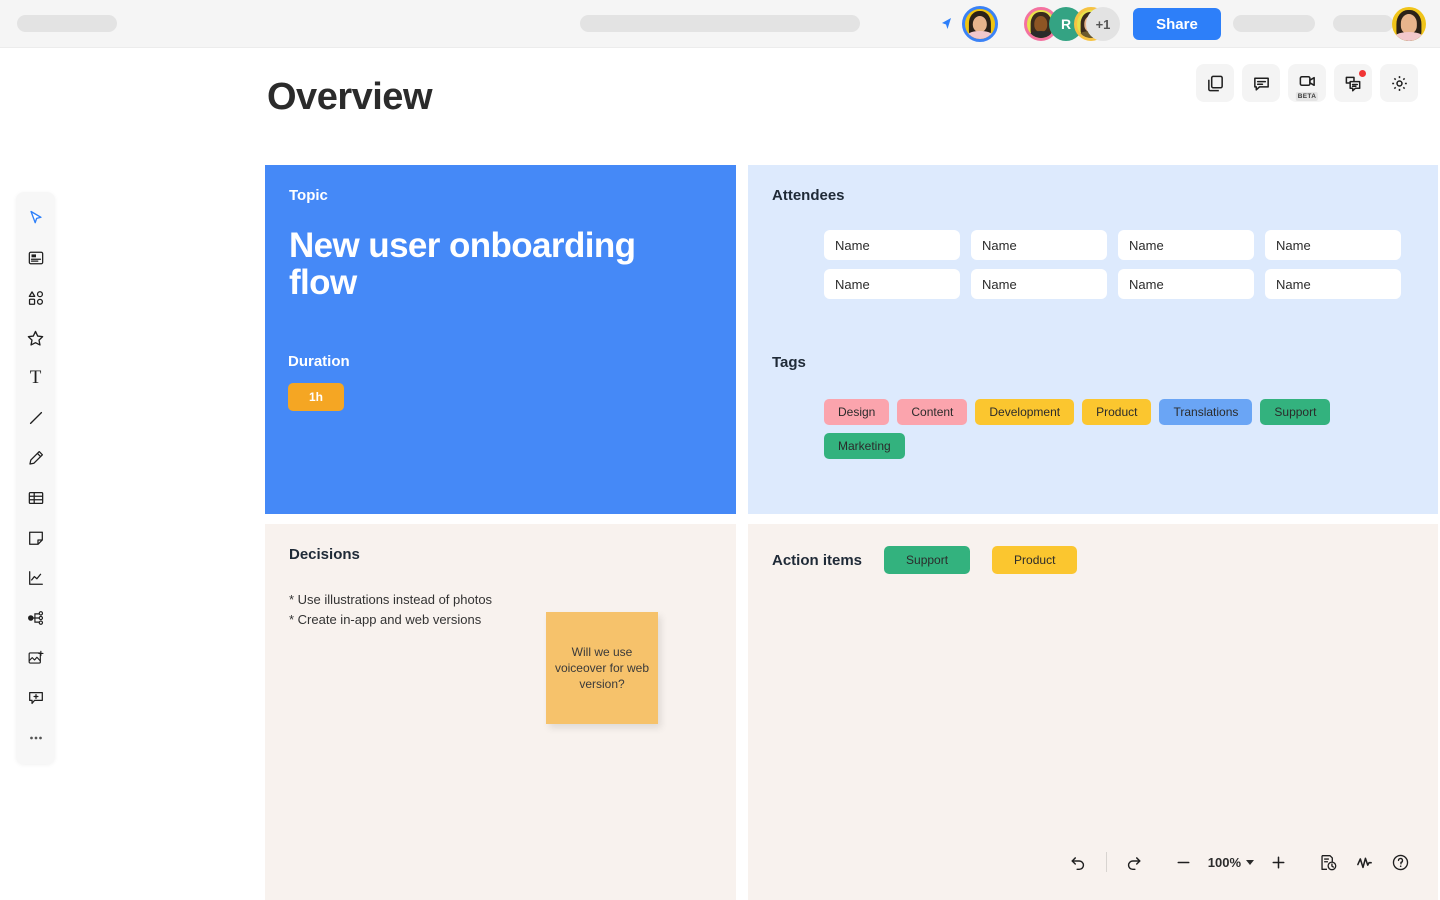 The height and width of the screenshot is (900, 1440). What do you see at coordinates (350, 97) in the screenshot?
I see `page-title: Overview` at bounding box center [350, 97].